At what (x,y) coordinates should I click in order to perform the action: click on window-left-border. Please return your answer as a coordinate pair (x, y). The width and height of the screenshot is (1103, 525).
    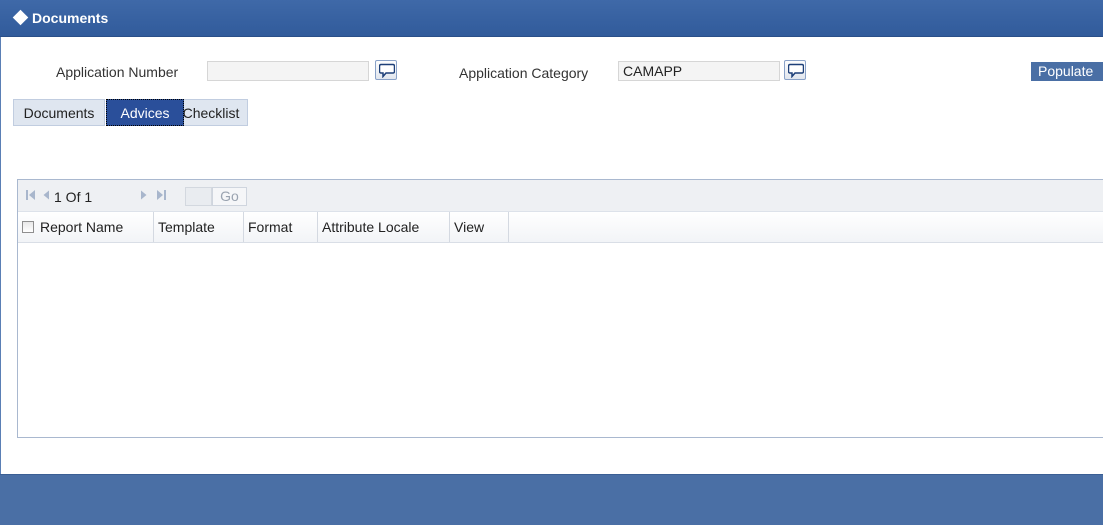
    Looking at the image, I should click on (4, 255).